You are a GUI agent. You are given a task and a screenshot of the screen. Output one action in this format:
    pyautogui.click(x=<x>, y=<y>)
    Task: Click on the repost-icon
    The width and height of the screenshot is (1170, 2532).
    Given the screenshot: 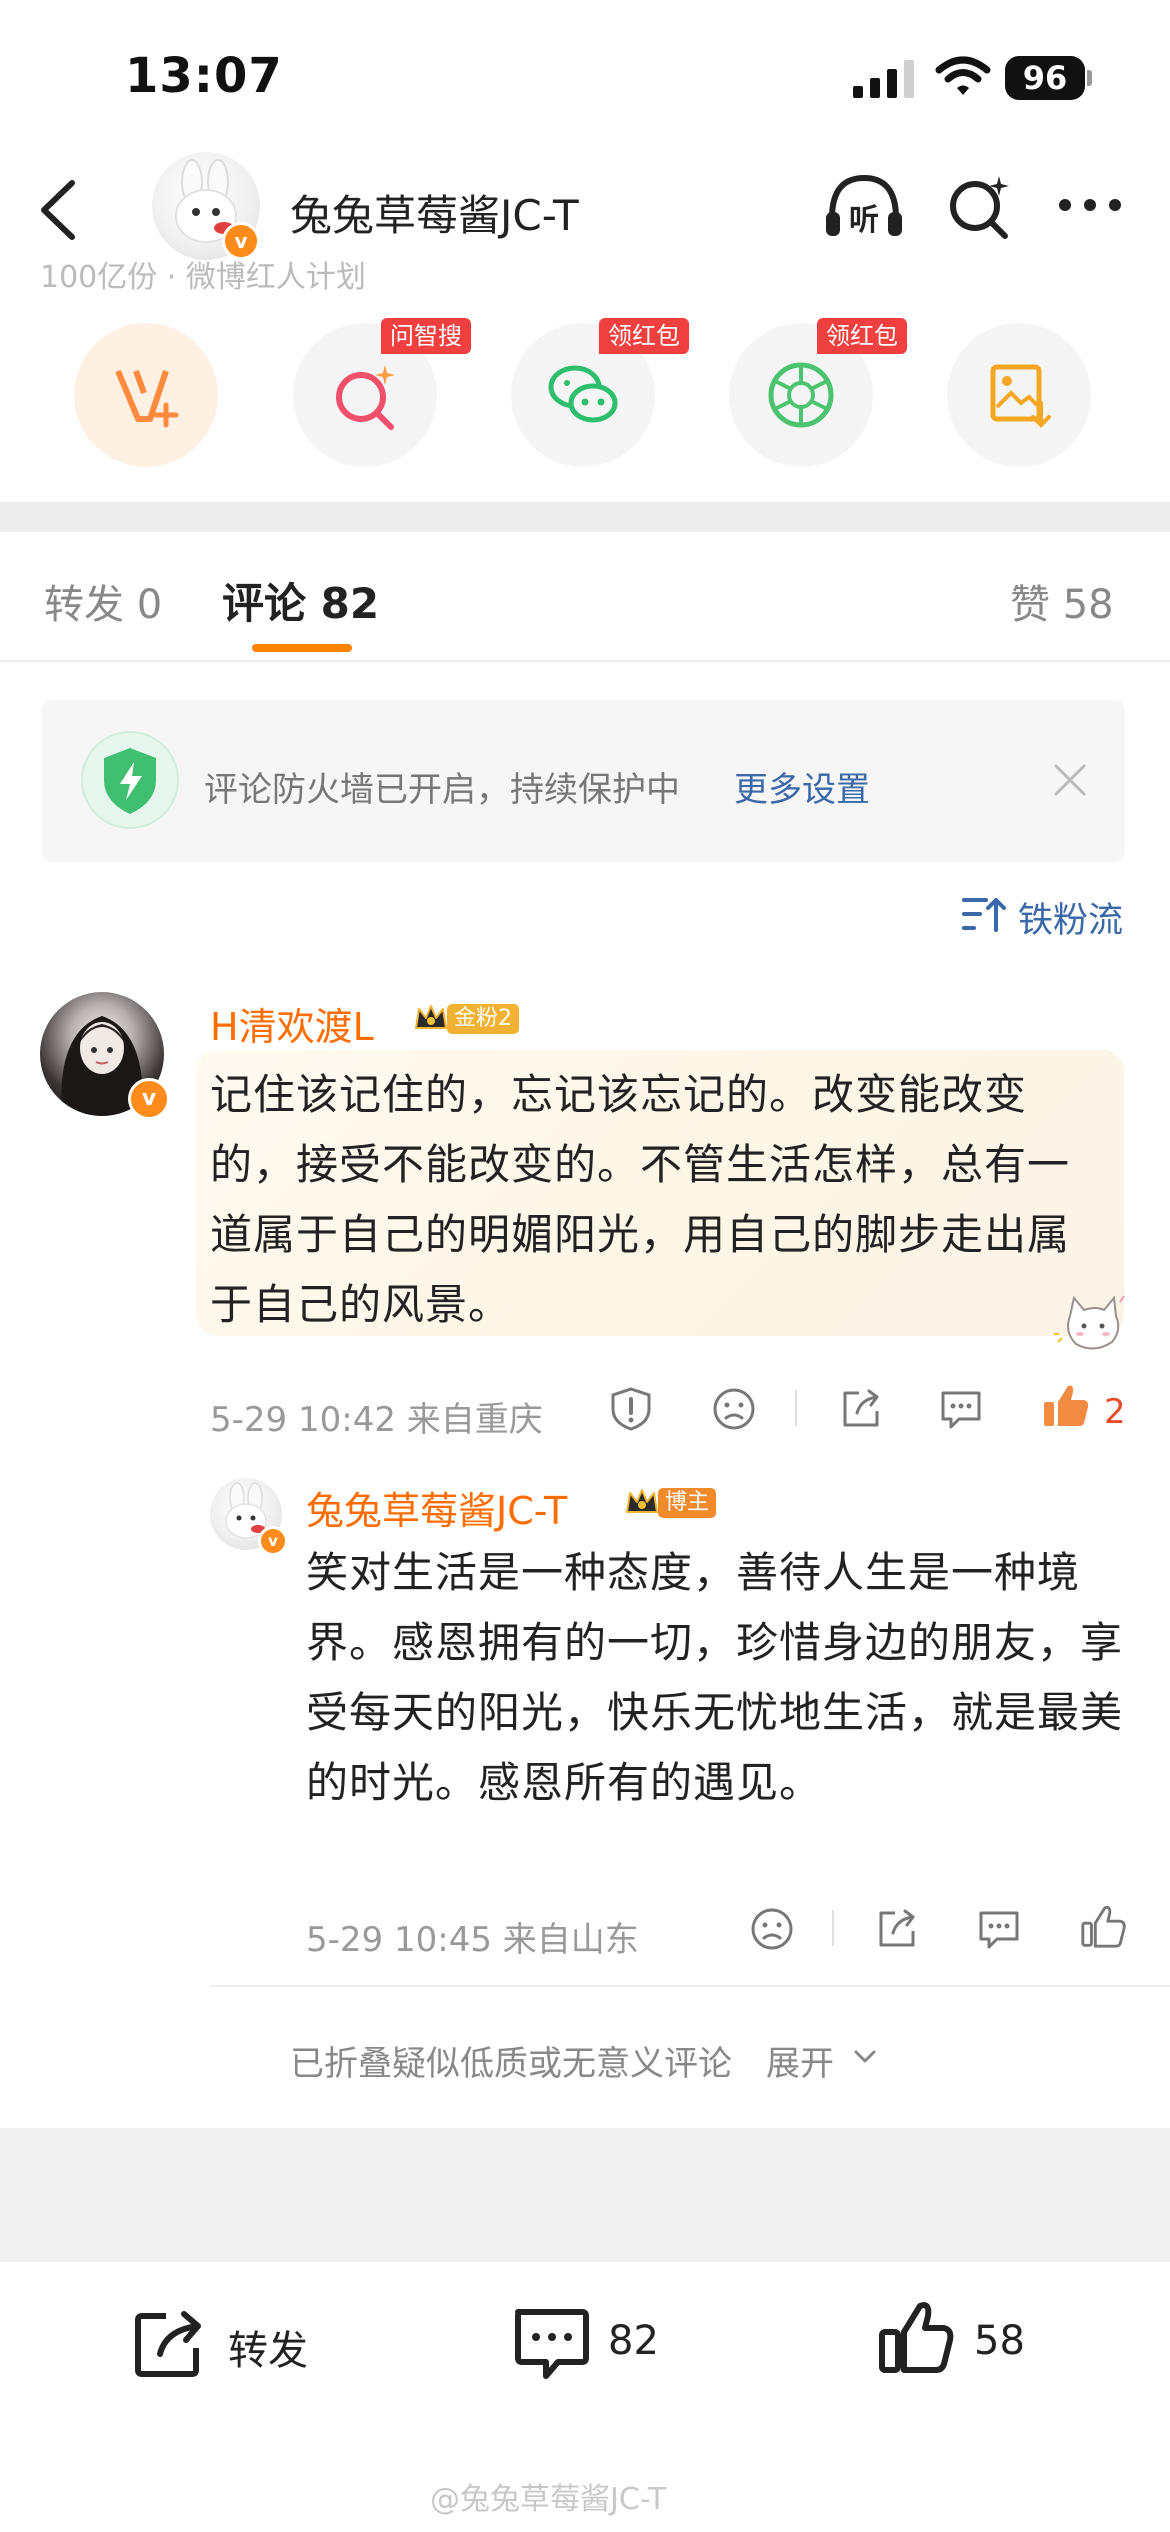 What is the action you would take?
    pyautogui.click(x=170, y=2344)
    